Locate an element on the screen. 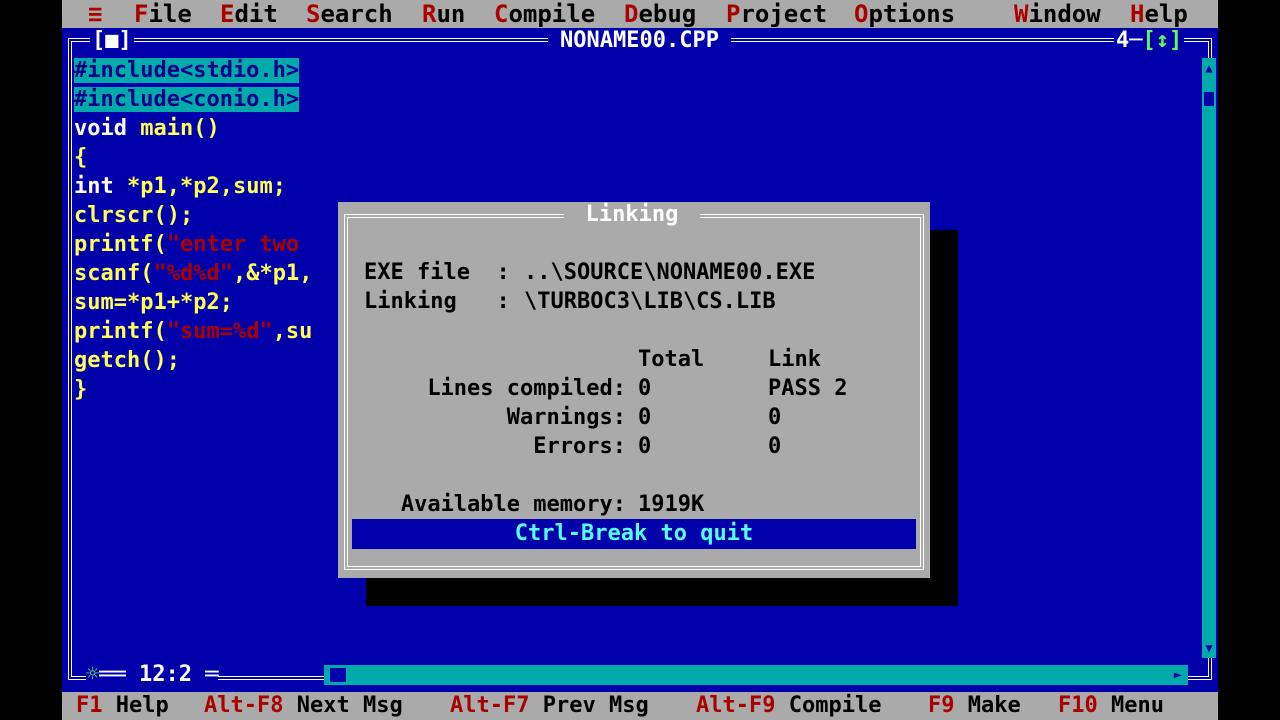 The image size is (1280, 720). zoom-icon: [↕] is located at coordinates (1163, 40).